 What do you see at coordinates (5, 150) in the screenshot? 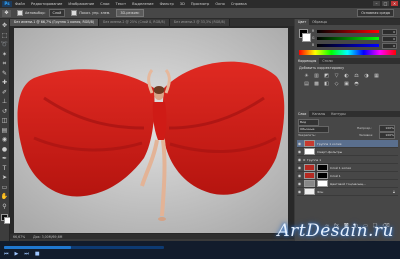
I see `dodge-tool-icon: ●` at bounding box center [5, 150].